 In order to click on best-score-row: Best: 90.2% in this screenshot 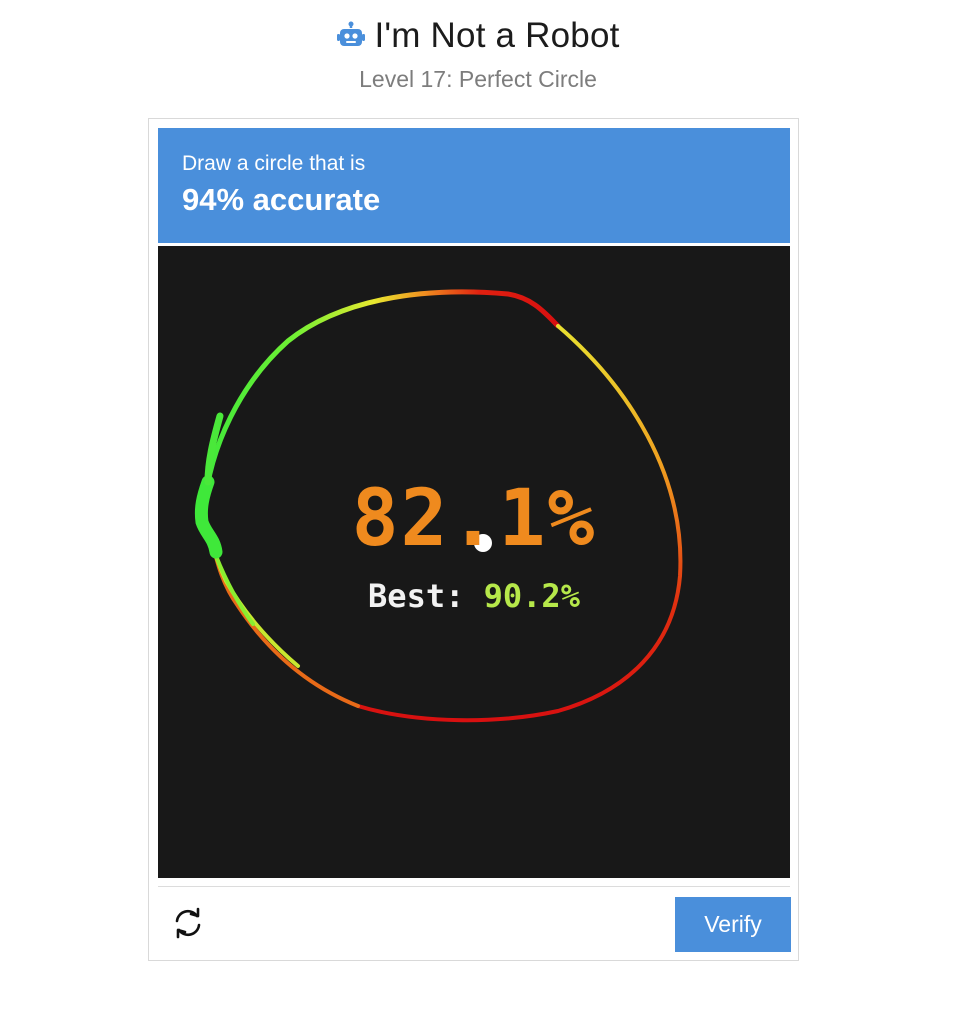, I will do `click(474, 596)`.